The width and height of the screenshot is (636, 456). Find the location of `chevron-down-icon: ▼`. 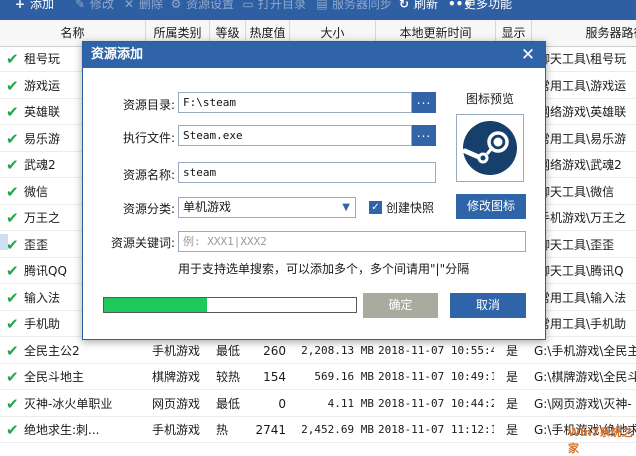

chevron-down-icon: ▼ is located at coordinates (346, 207).